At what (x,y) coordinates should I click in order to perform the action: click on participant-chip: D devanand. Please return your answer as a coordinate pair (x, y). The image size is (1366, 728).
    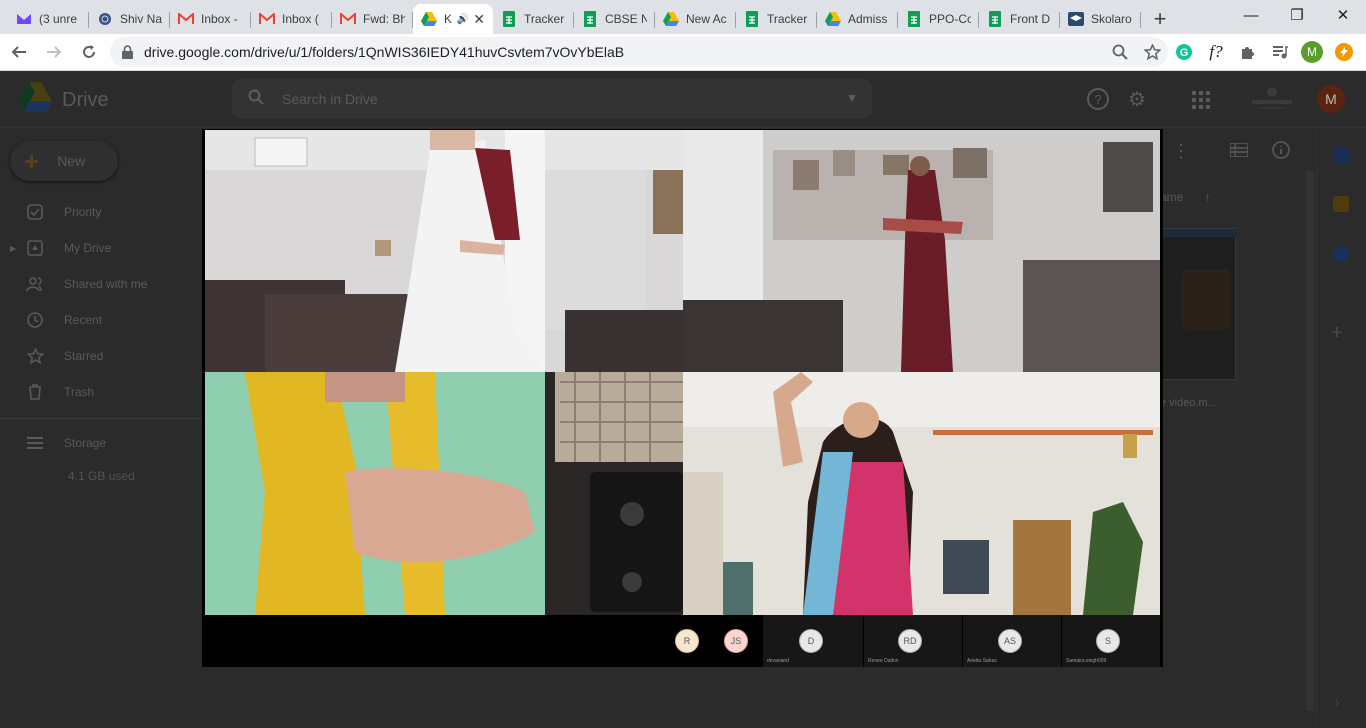
    Looking at the image, I should click on (813, 641).